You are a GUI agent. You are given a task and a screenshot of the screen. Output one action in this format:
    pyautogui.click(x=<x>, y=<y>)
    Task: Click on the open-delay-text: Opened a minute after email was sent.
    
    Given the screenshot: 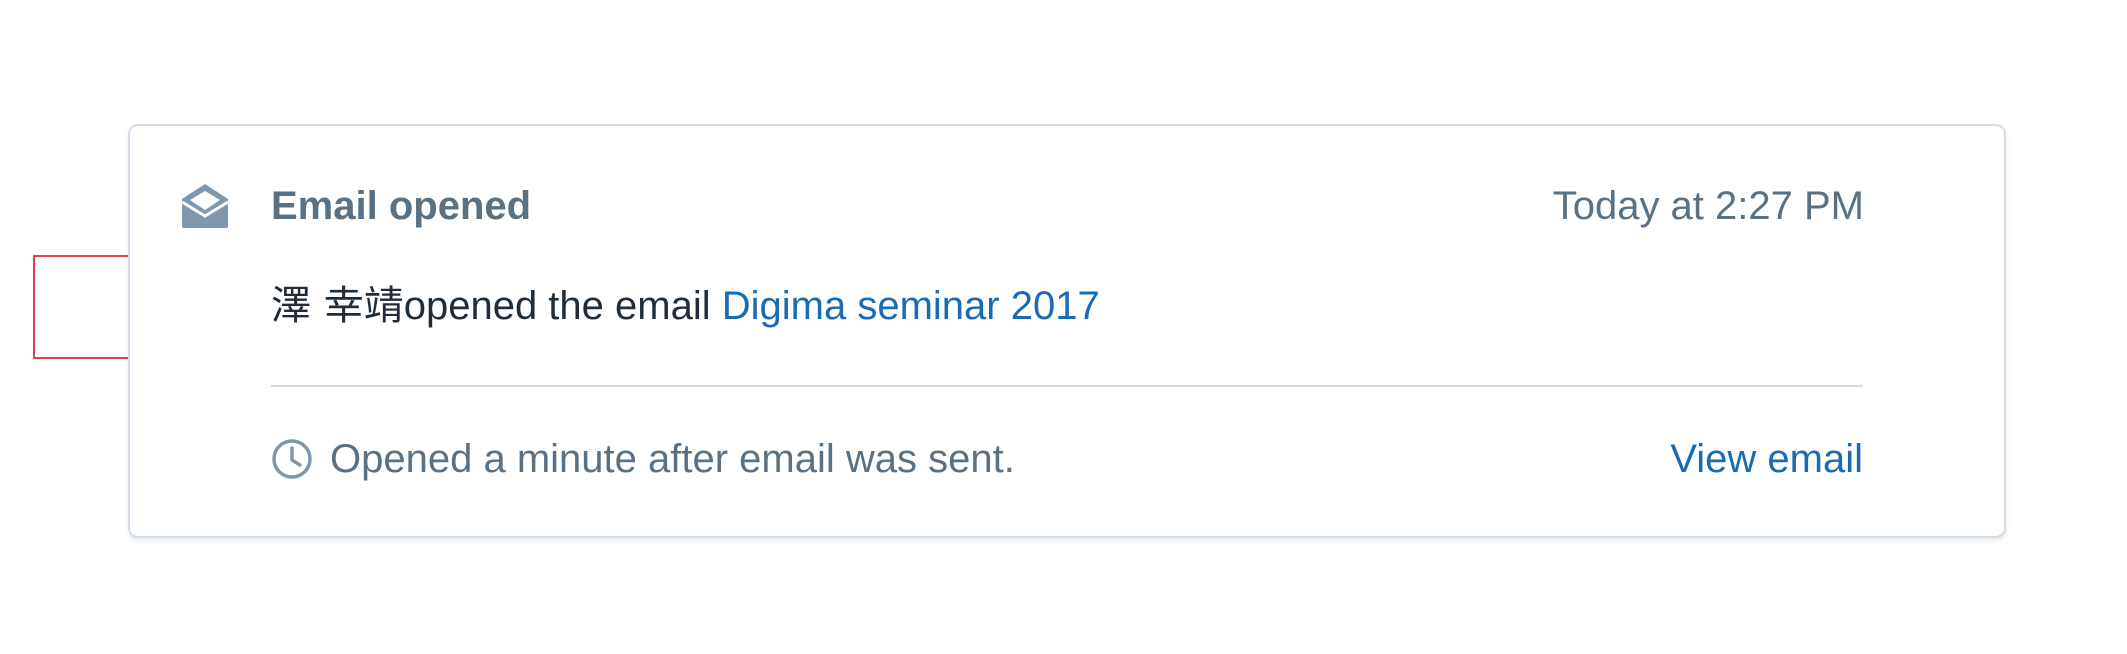 What is the action you would take?
    pyautogui.click(x=672, y=459)
    